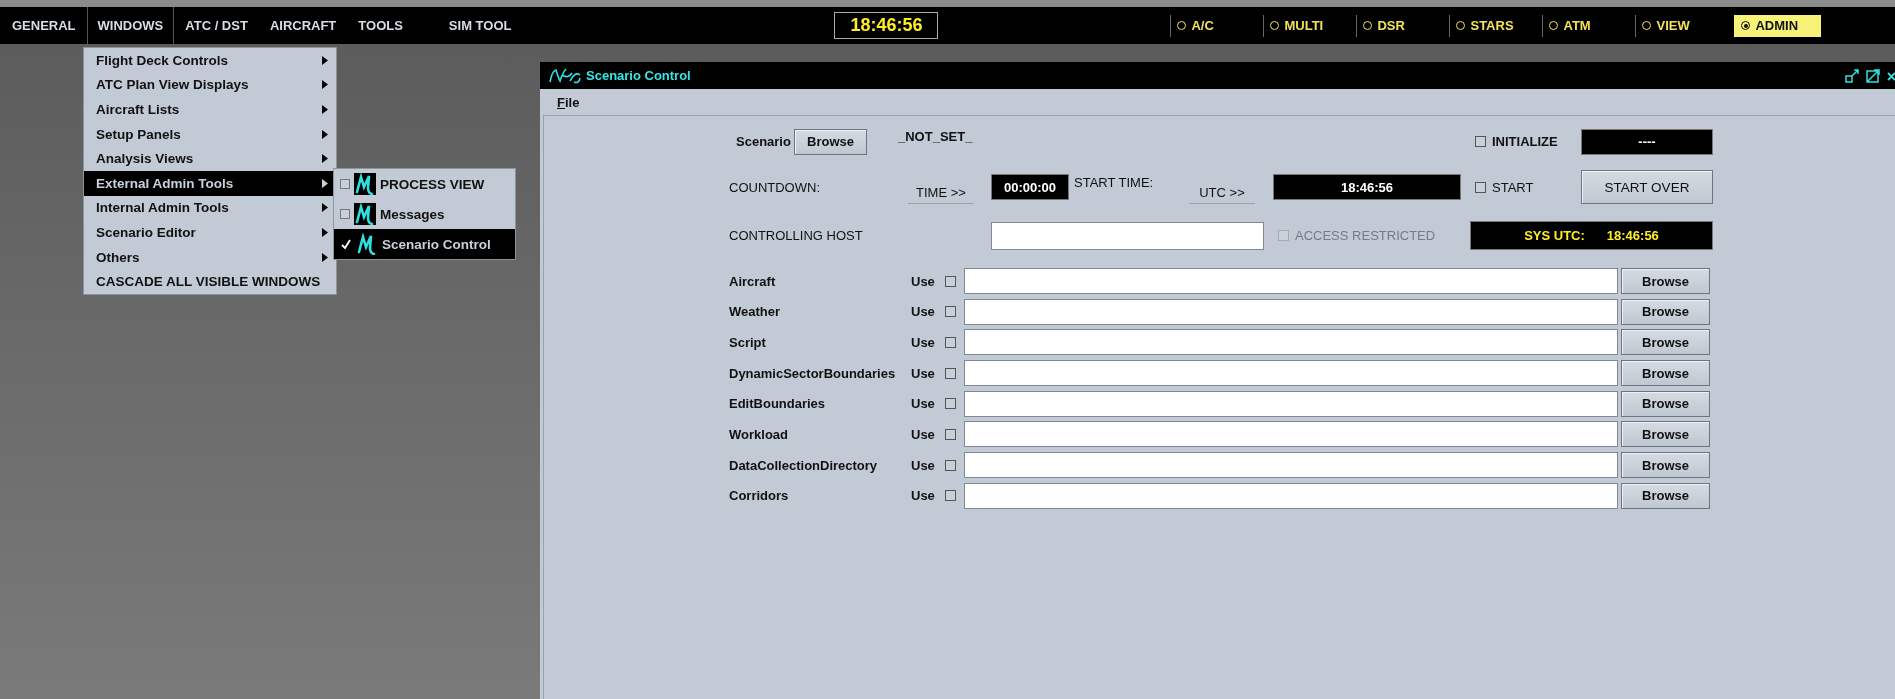  Describe the element at coordinates (813, 373) in the screenshot. I see `file-label: DynamicSectorBoundaries` at that location.